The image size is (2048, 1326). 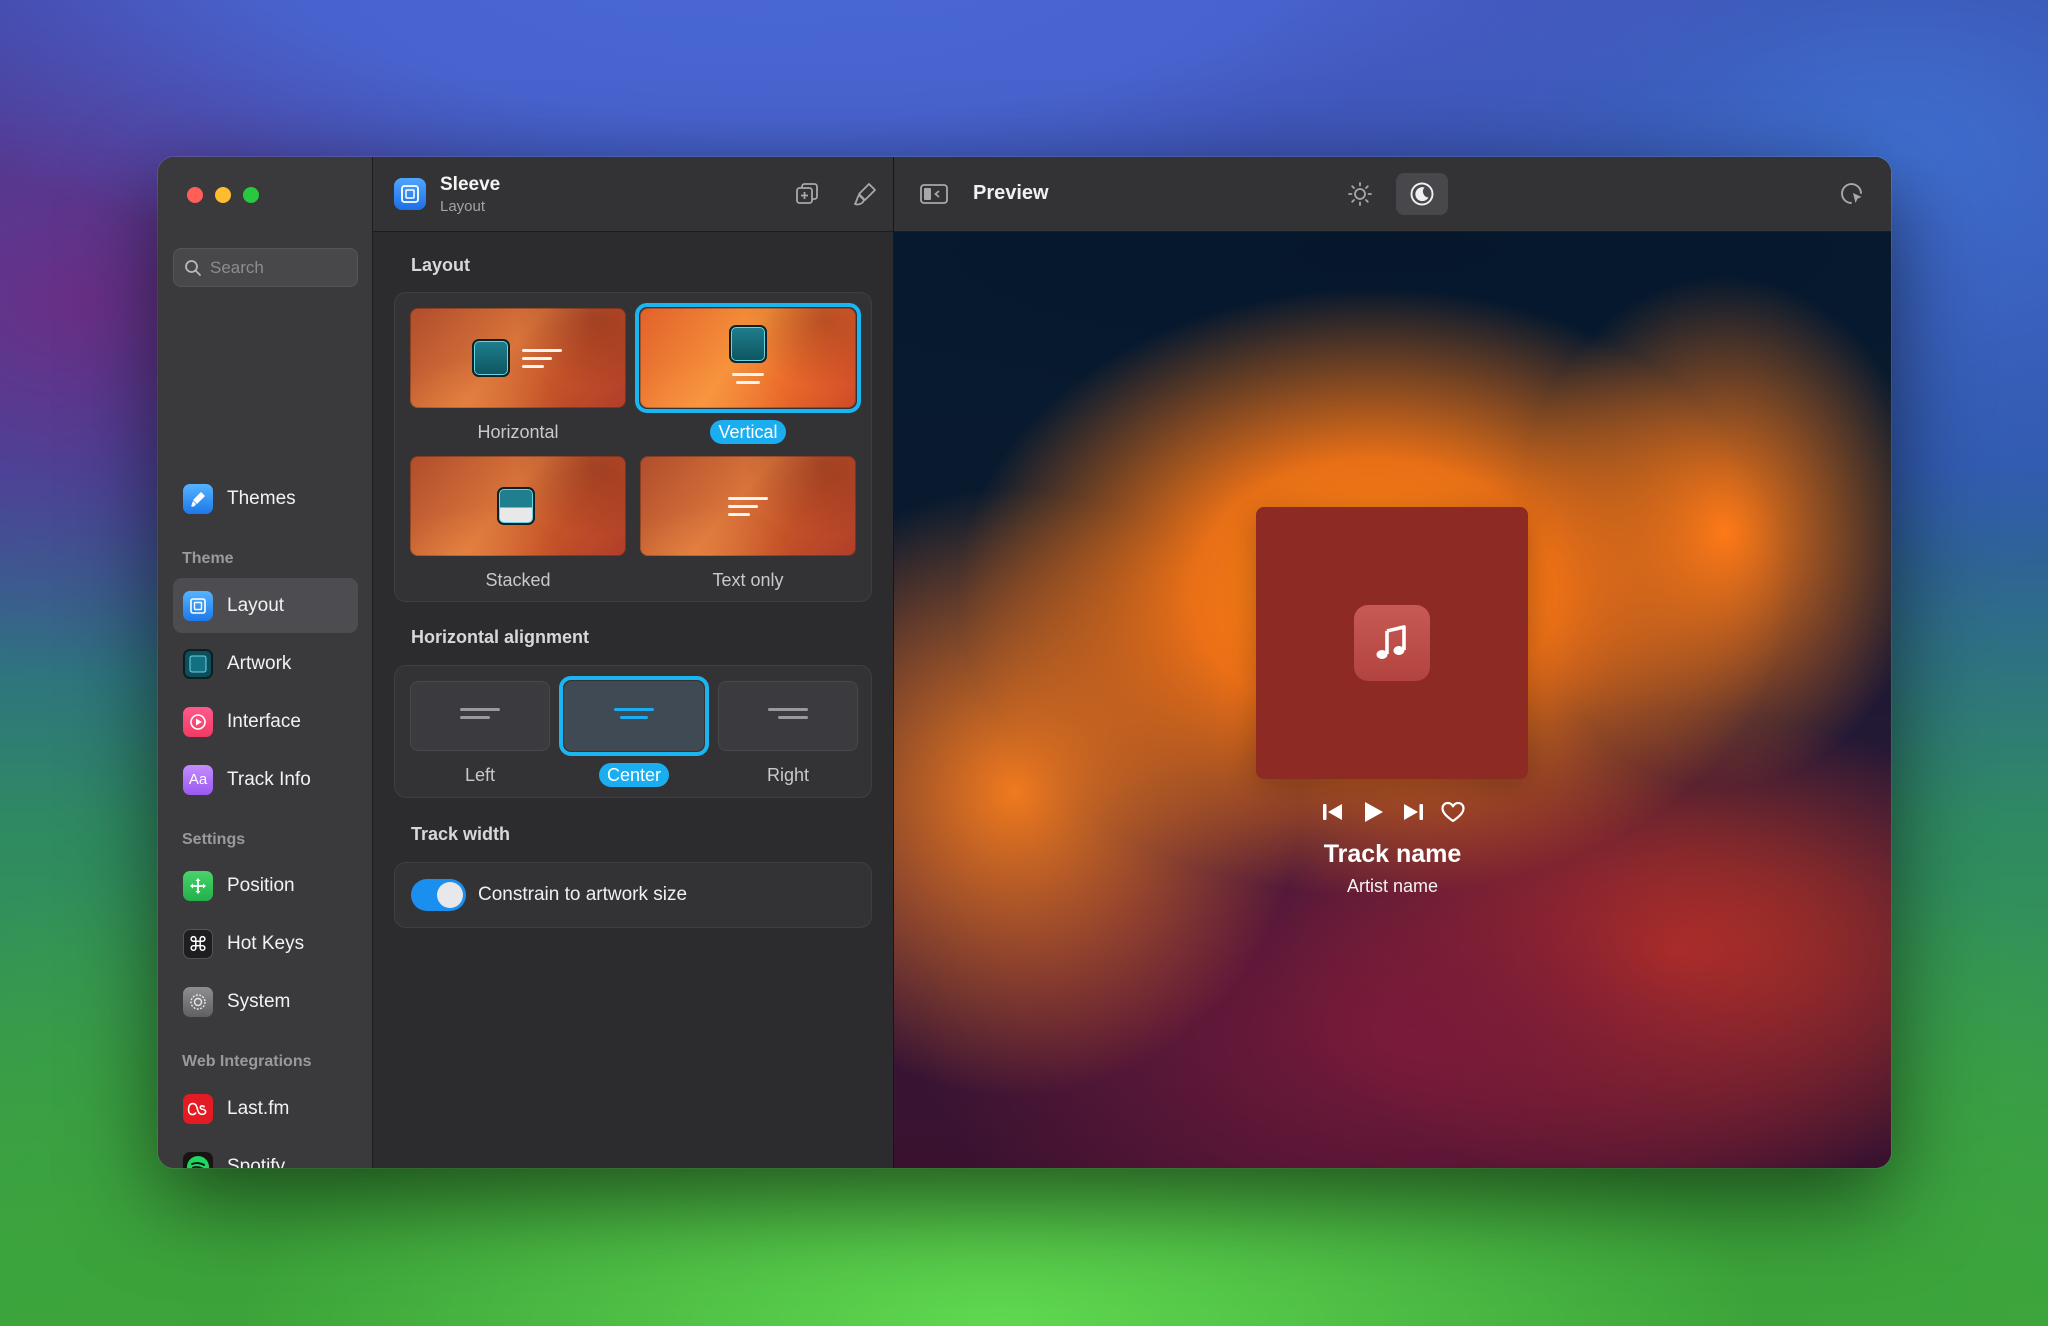 I want to click on sidebar-item-label: Layout, so click(x=256, y=605).